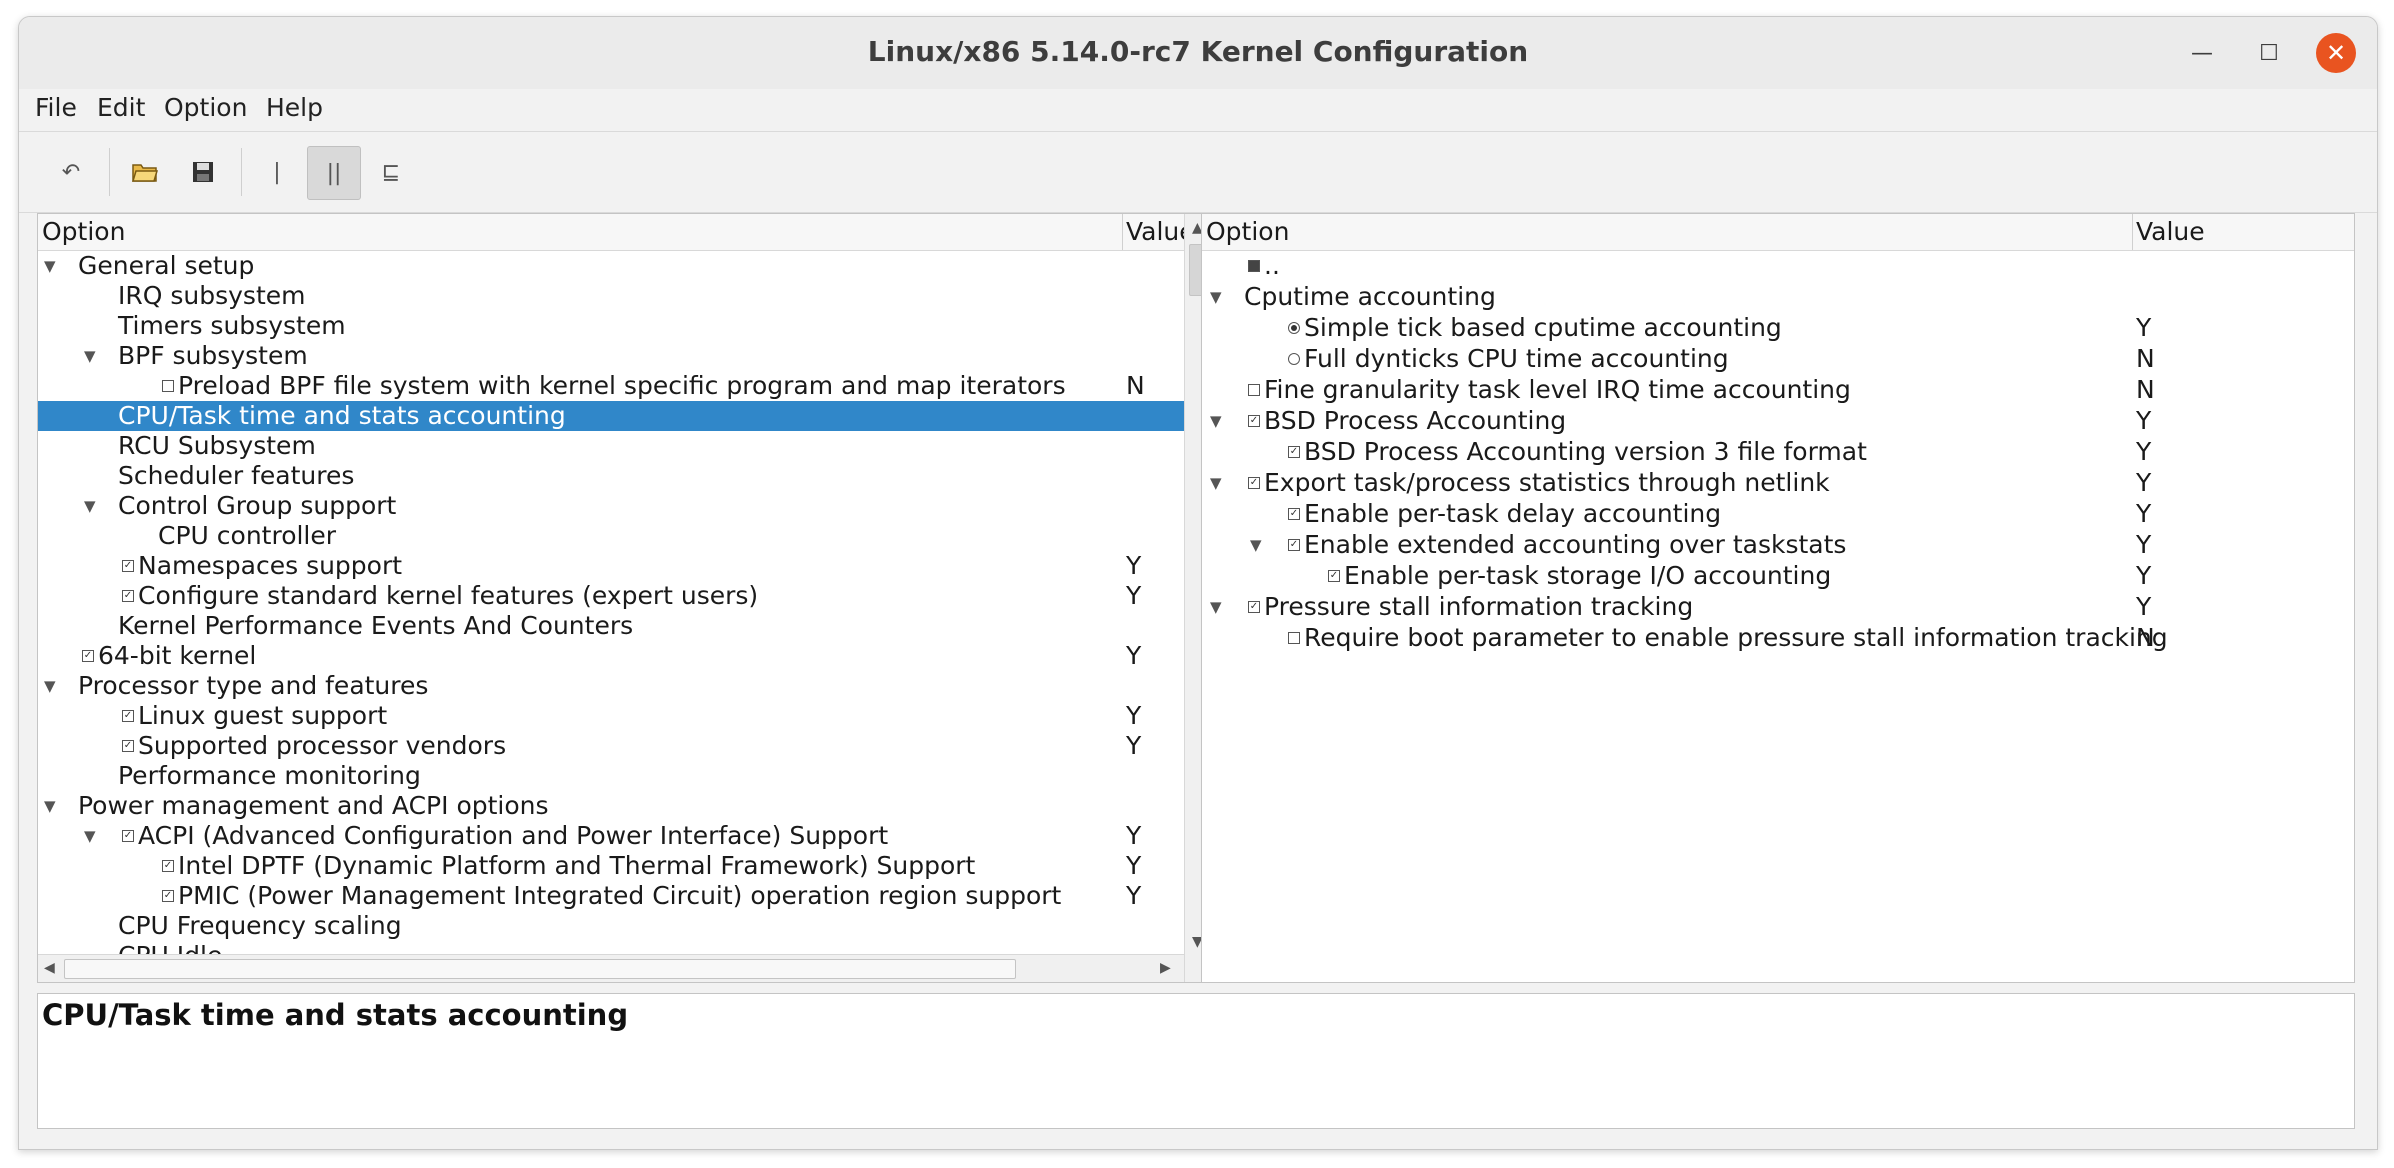  I want to click on save-button, so click(203, 172).